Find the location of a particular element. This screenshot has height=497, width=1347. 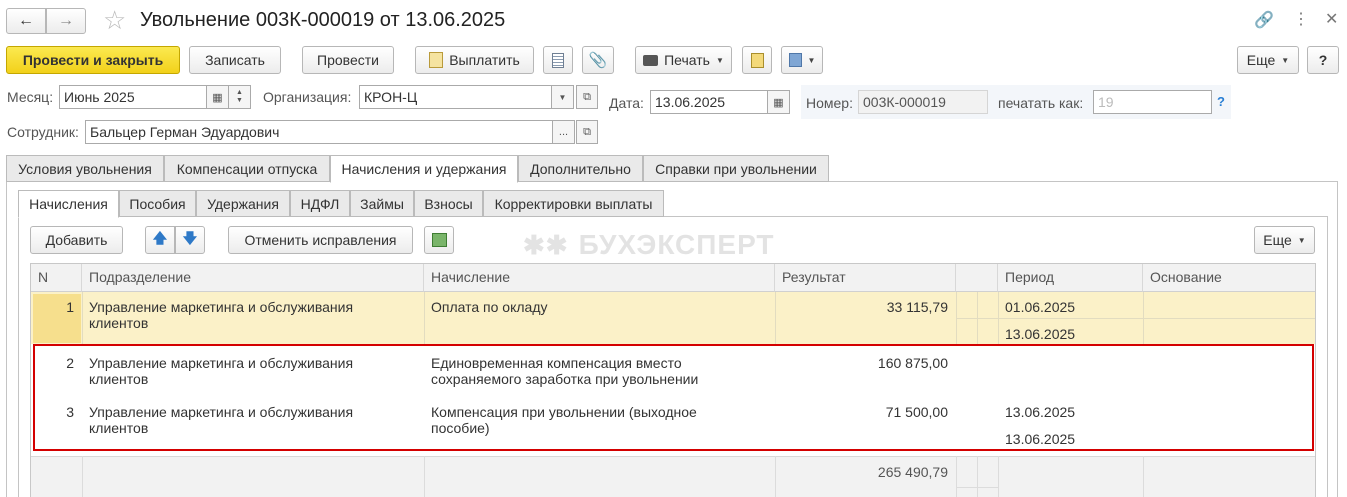

post-label: Провести is located at coordinates (348, 60).